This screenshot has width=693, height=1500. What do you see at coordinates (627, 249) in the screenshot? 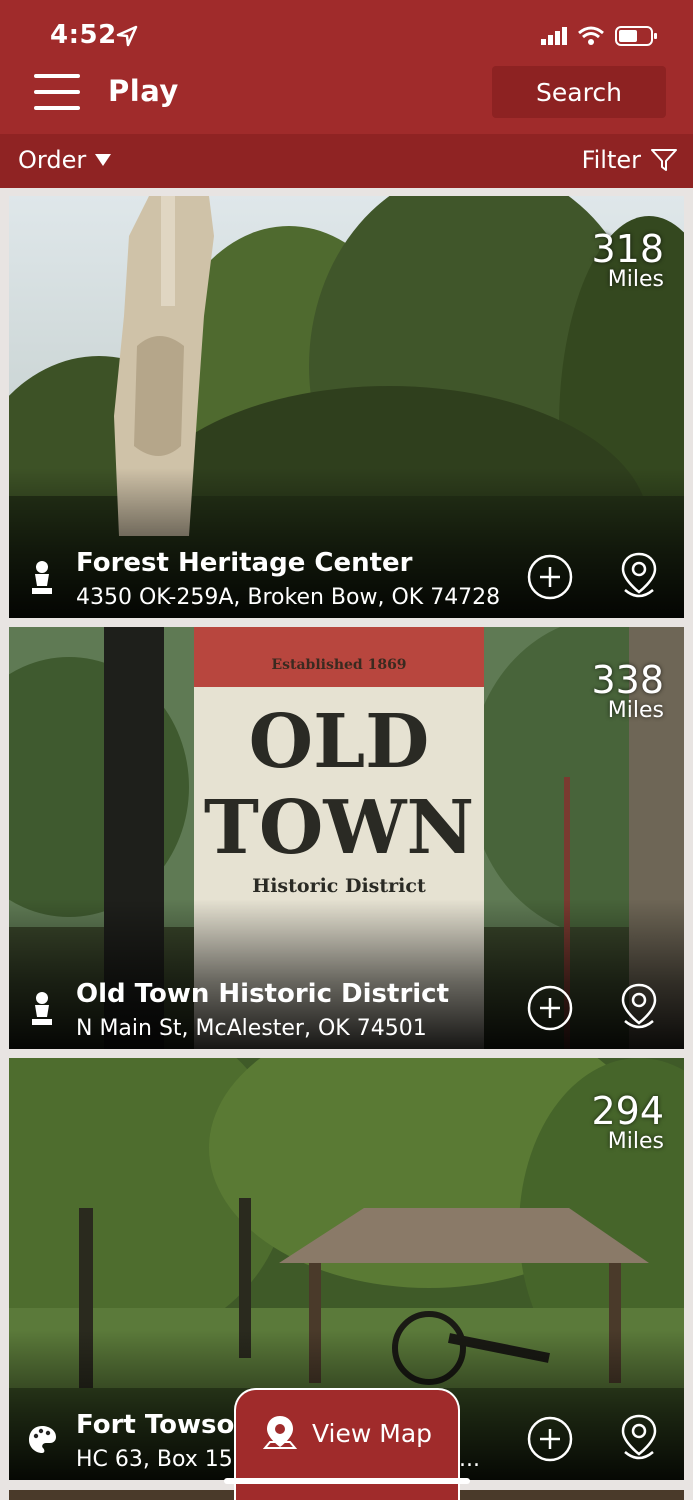
I see `distance-value: 318` at bounding box center [627, 249].